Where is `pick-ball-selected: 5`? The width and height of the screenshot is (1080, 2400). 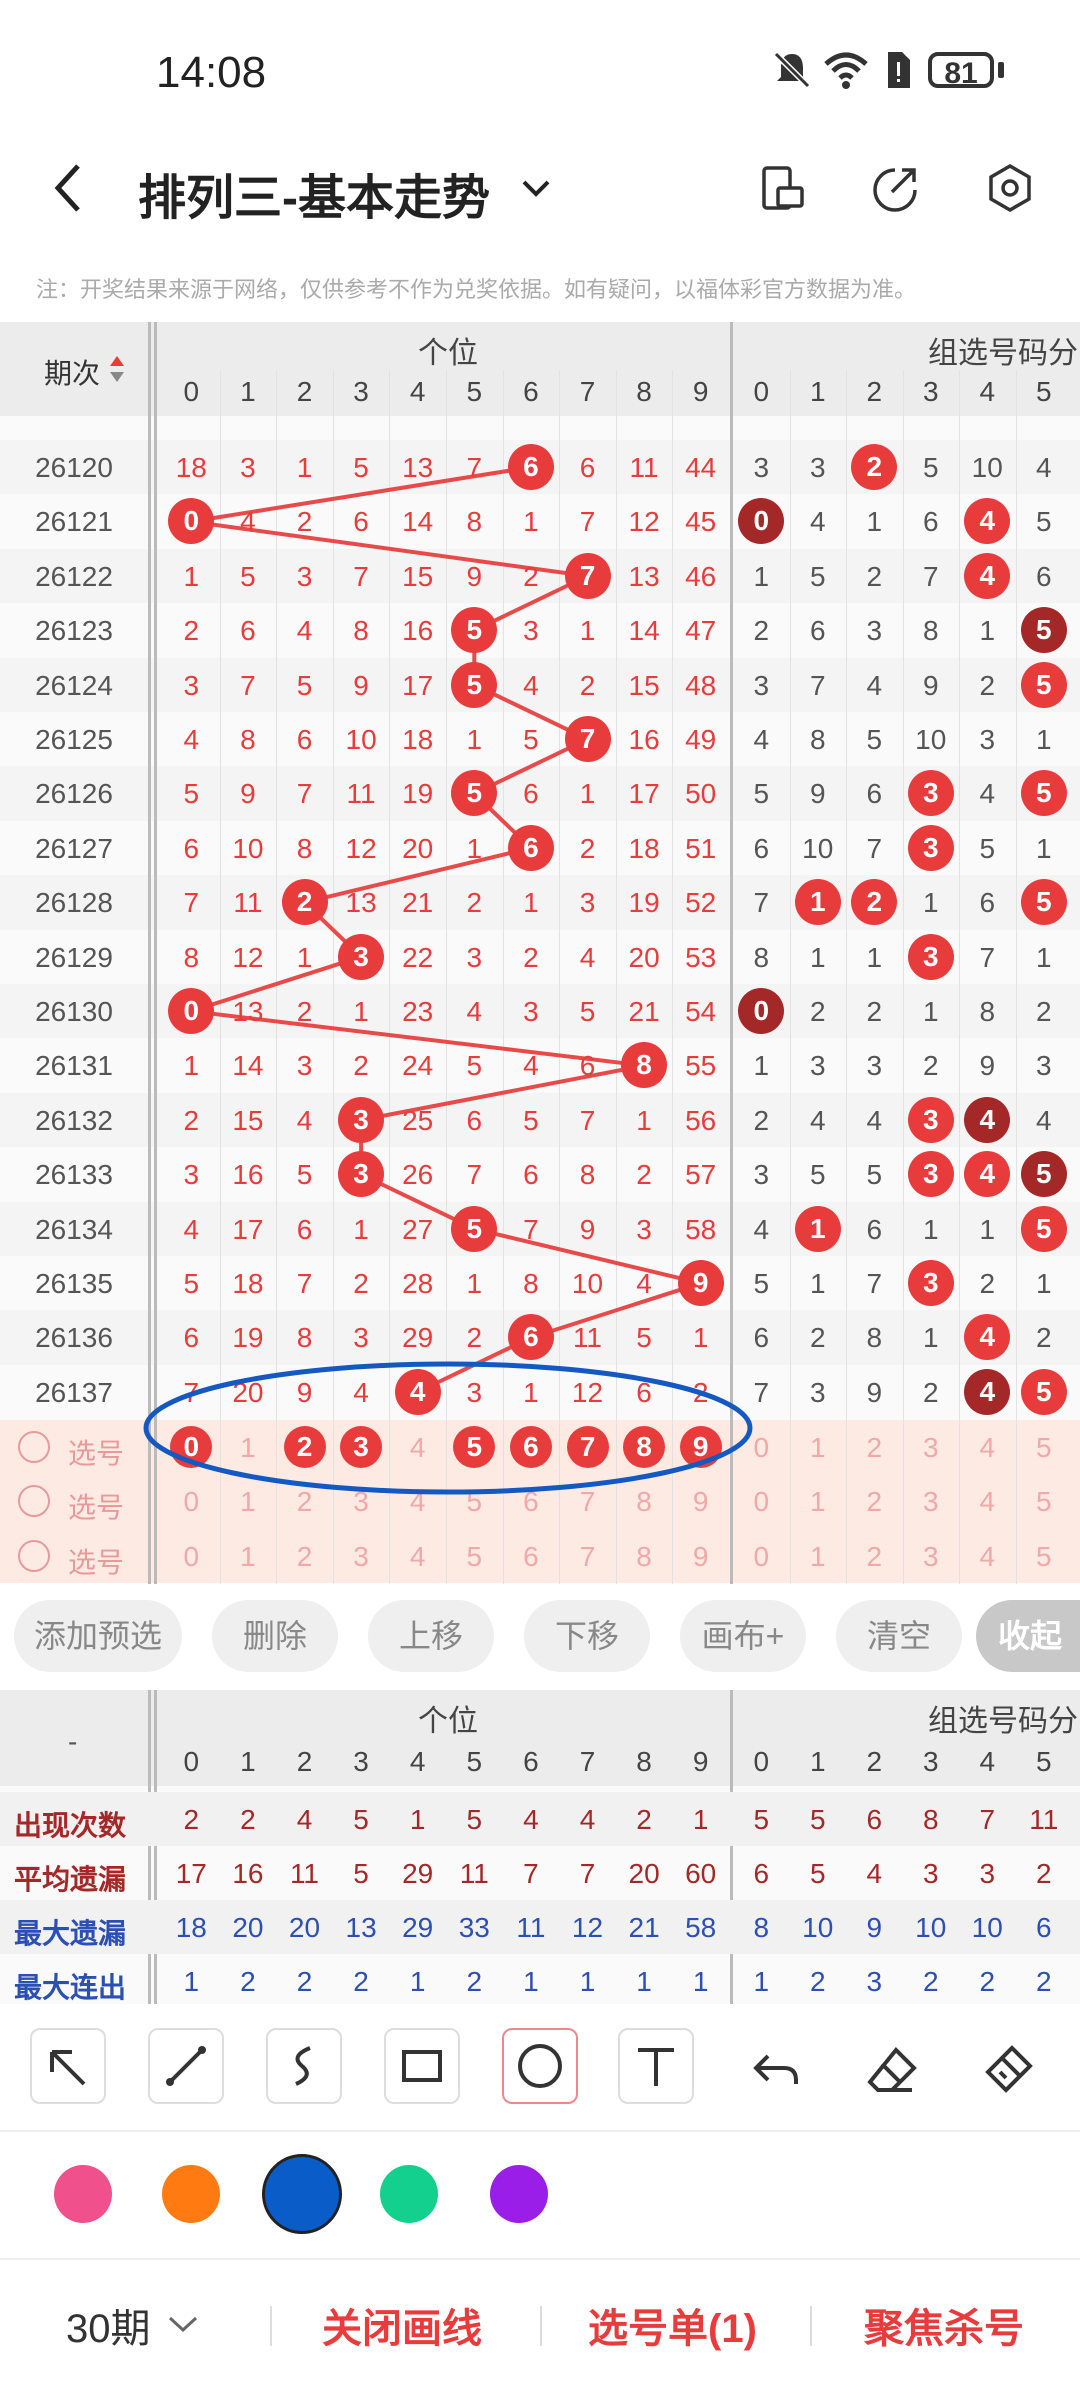 pick-ball-selected: 5 is located at coordinates (474, 1447).